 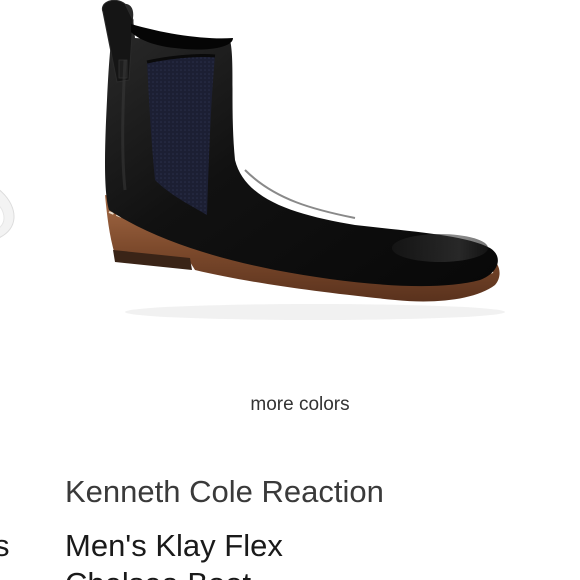 I want to click on previous-product-image, so click(x=7, y=210).